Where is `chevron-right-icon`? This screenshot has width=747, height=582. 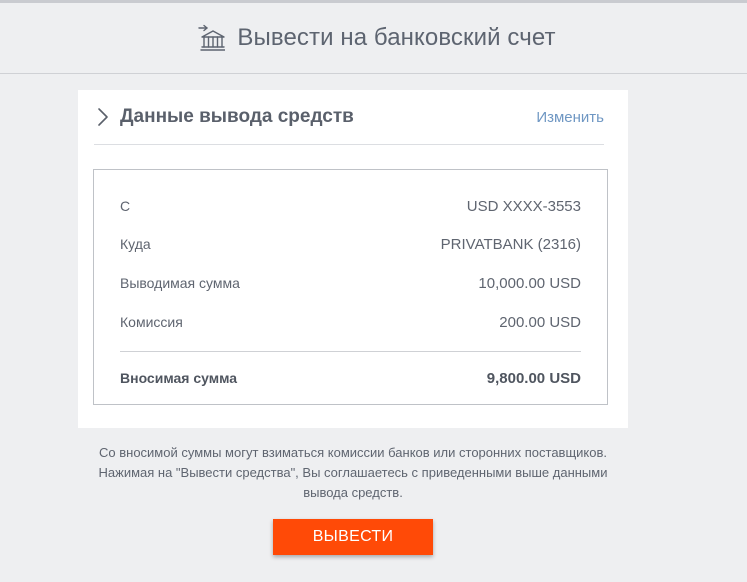 chevron-right-icon is located at coordinates (103, 117).